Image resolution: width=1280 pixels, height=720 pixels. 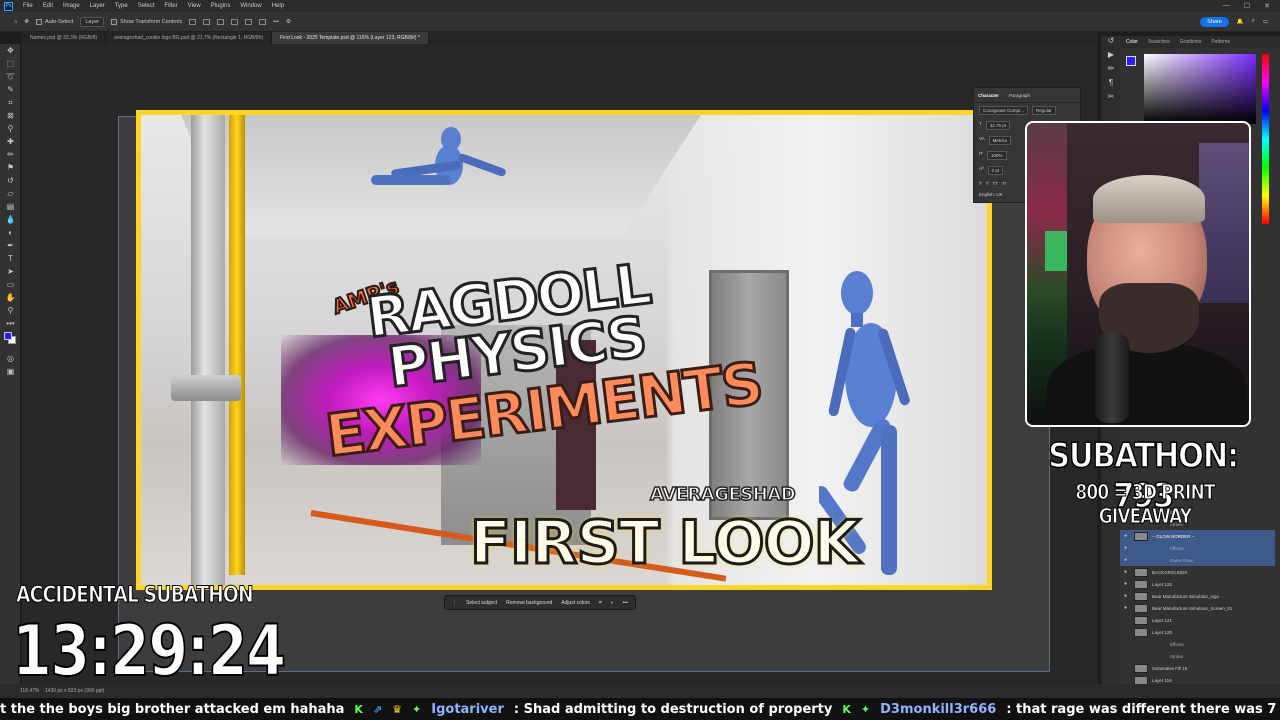 What do you see at coordinates (250, 6) in the screenshot?
I see `menu-window: Window` at bounding box center [250, 6].